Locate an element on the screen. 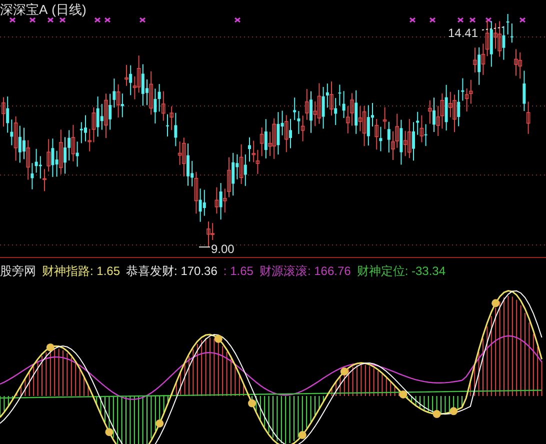  indicator-value: 恭喜发财: 170.36 is located at coordinates (172, 271).